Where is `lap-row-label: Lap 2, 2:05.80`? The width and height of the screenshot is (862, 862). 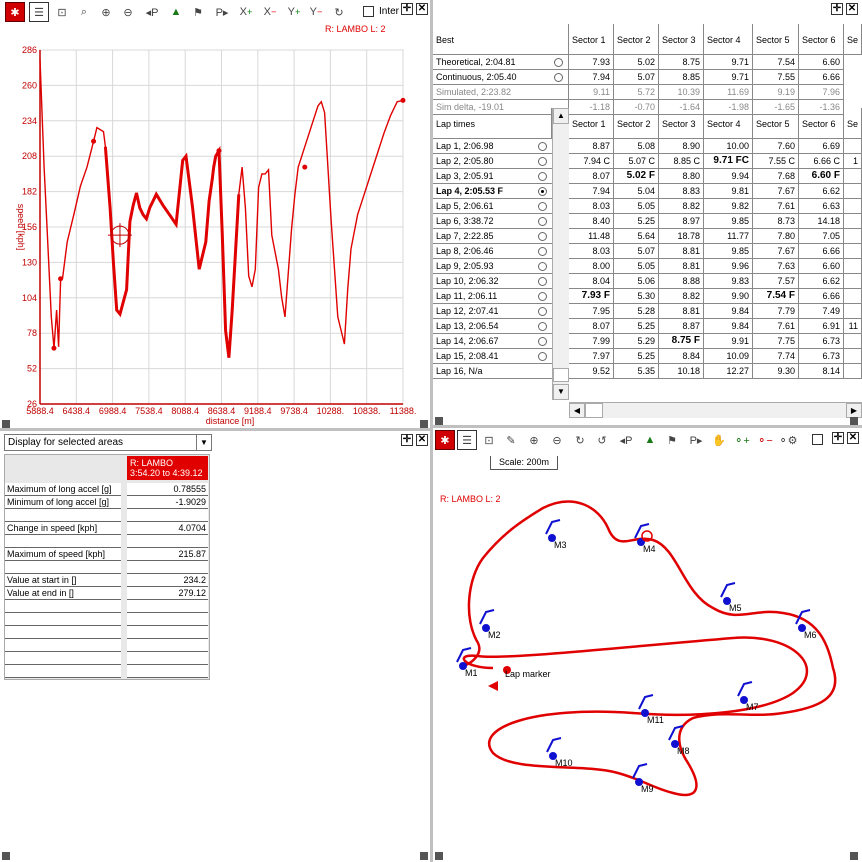 lap-row-label: Lap 2, 2:05.80 is located at coordinates (492, 161).